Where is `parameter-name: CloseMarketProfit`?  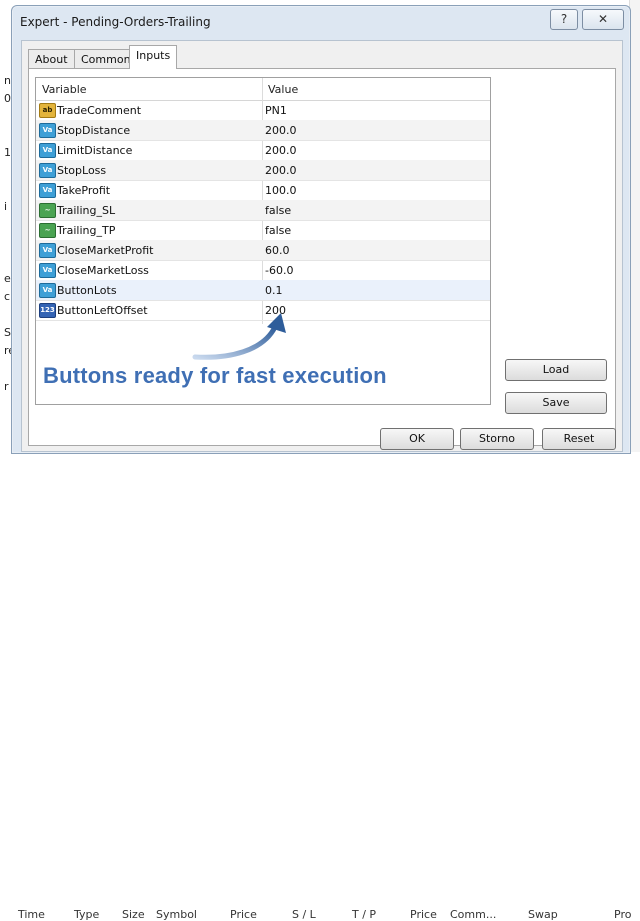 parameter-name: CloseMarketProfit is located at coordinates (105, 250).